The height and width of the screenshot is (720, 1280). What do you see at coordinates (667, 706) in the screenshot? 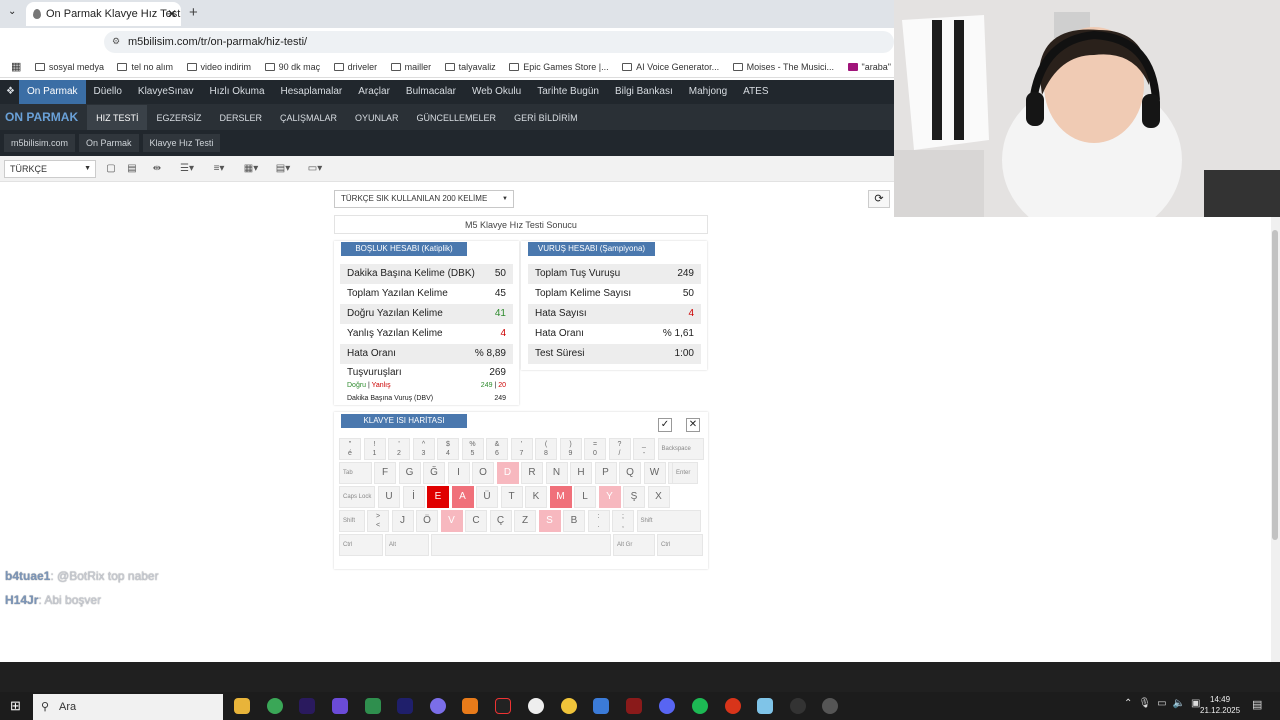
I see `discord-icon` at bounding box center [667, 706].